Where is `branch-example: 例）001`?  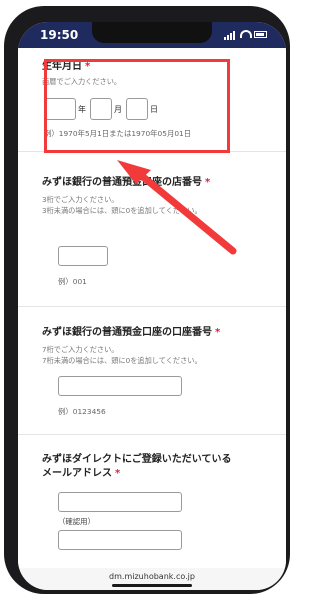 branch-example: 例）001 is located at coordinates (72, 281).